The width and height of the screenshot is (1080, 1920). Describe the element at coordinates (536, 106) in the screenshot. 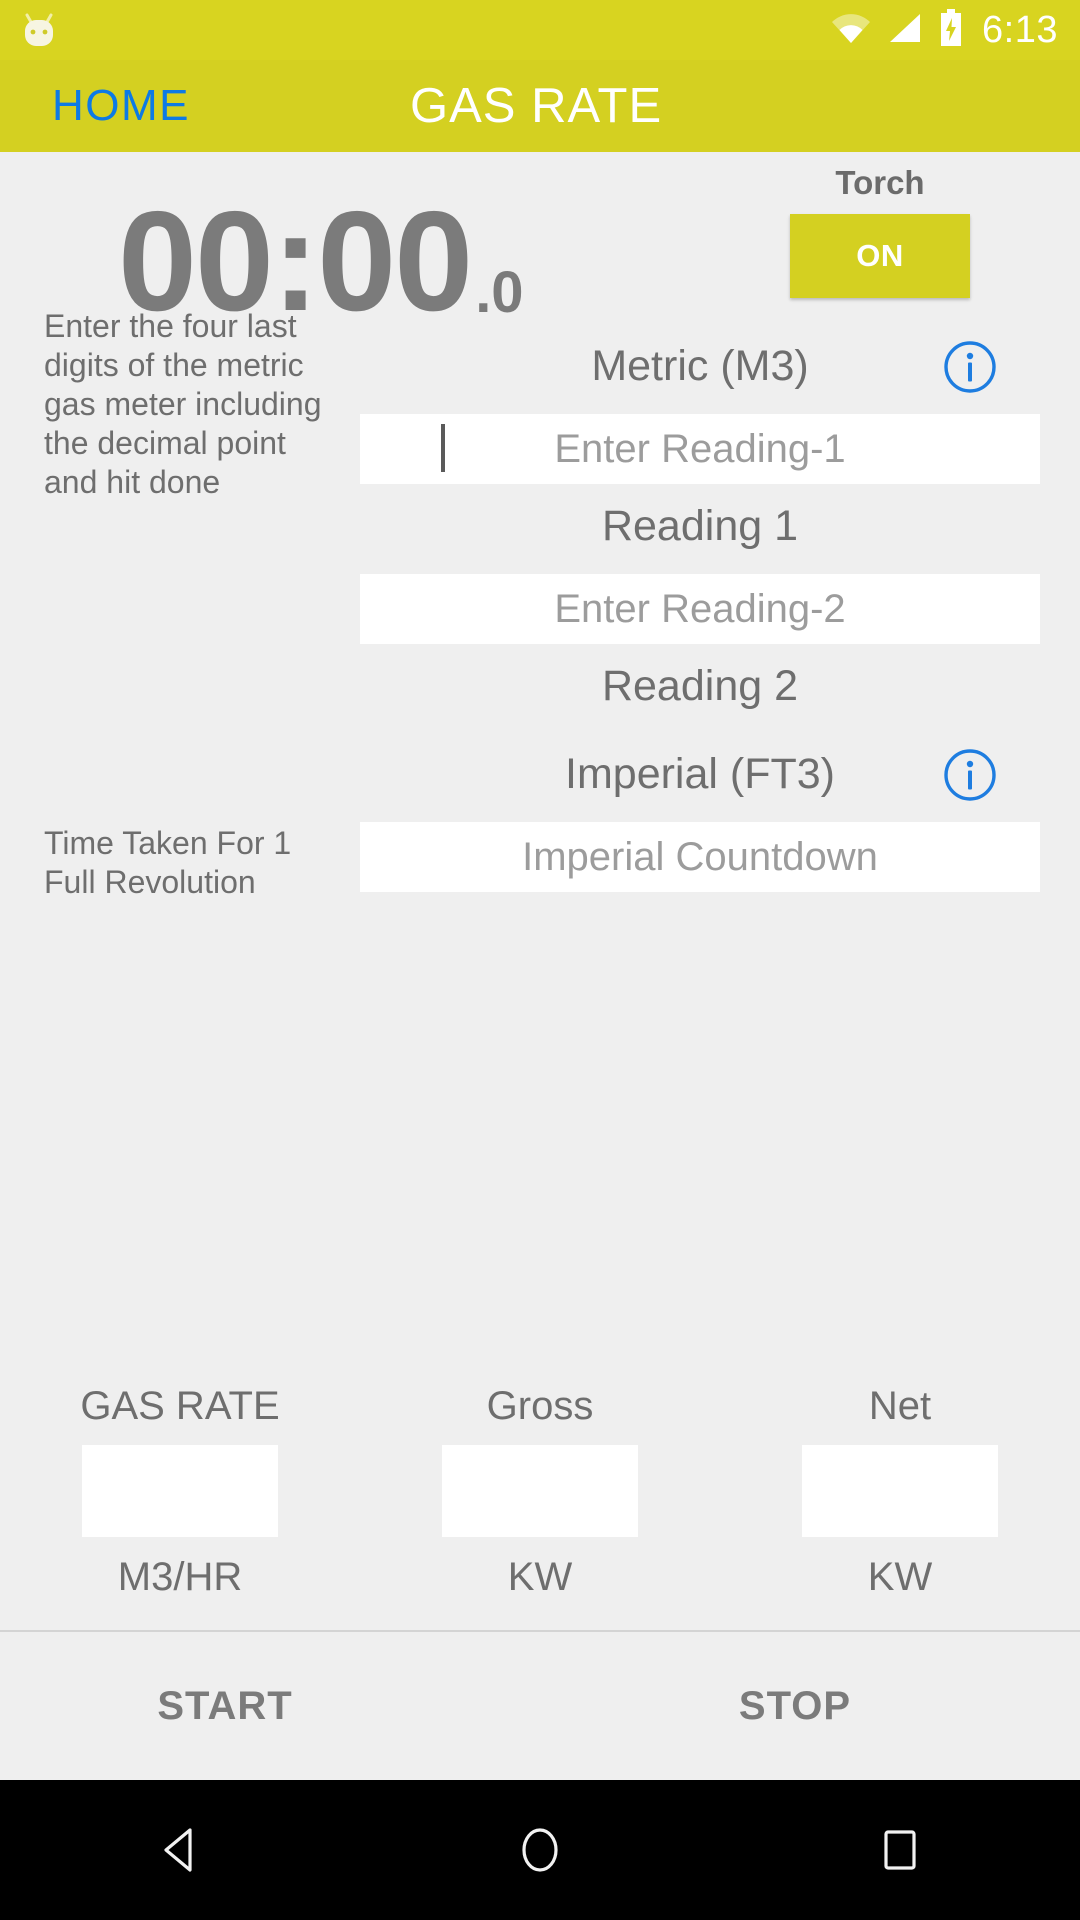

I see `page-title: GAS RATE` at that location.